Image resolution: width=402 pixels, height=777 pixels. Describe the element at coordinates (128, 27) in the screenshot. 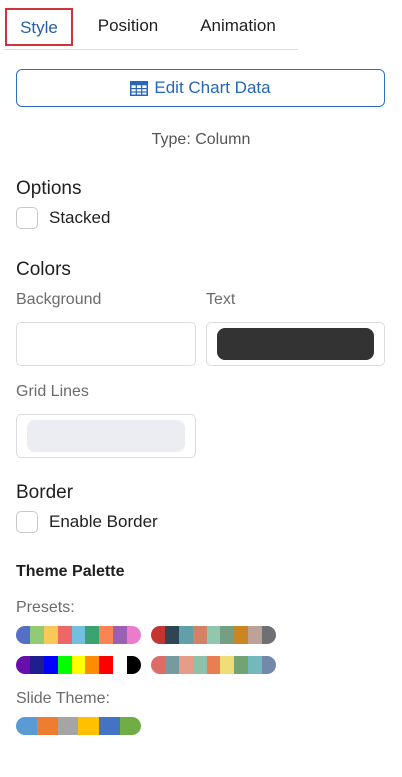

I see `tab-position: Position` at that location.